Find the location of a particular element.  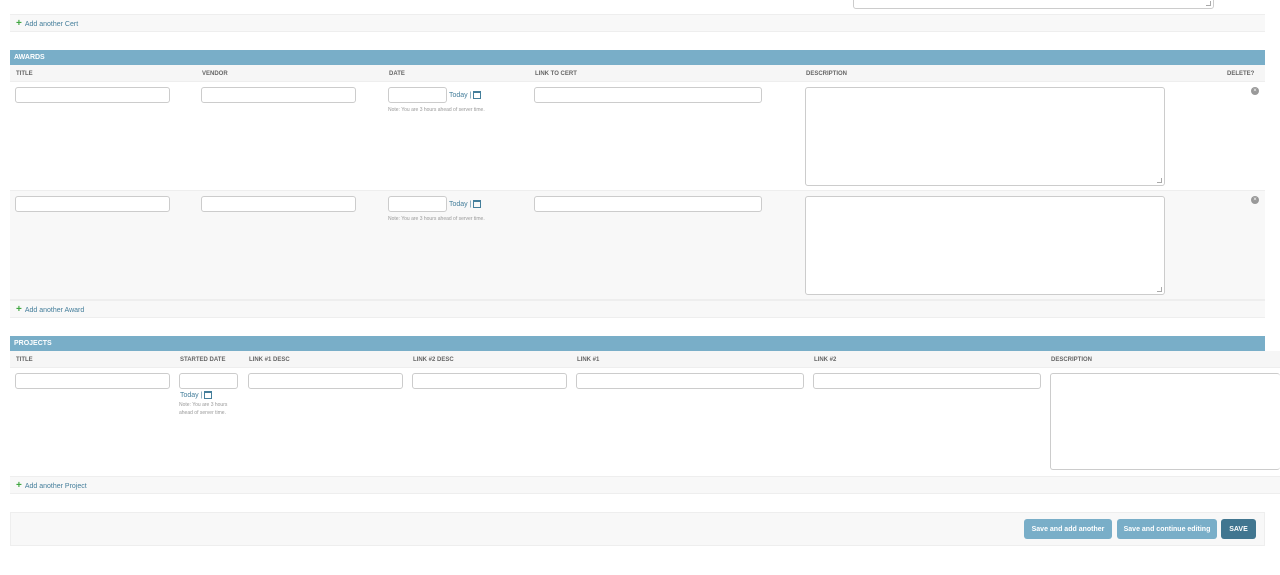

projects-header: PROJECTS is located at coordinates (637, 343).